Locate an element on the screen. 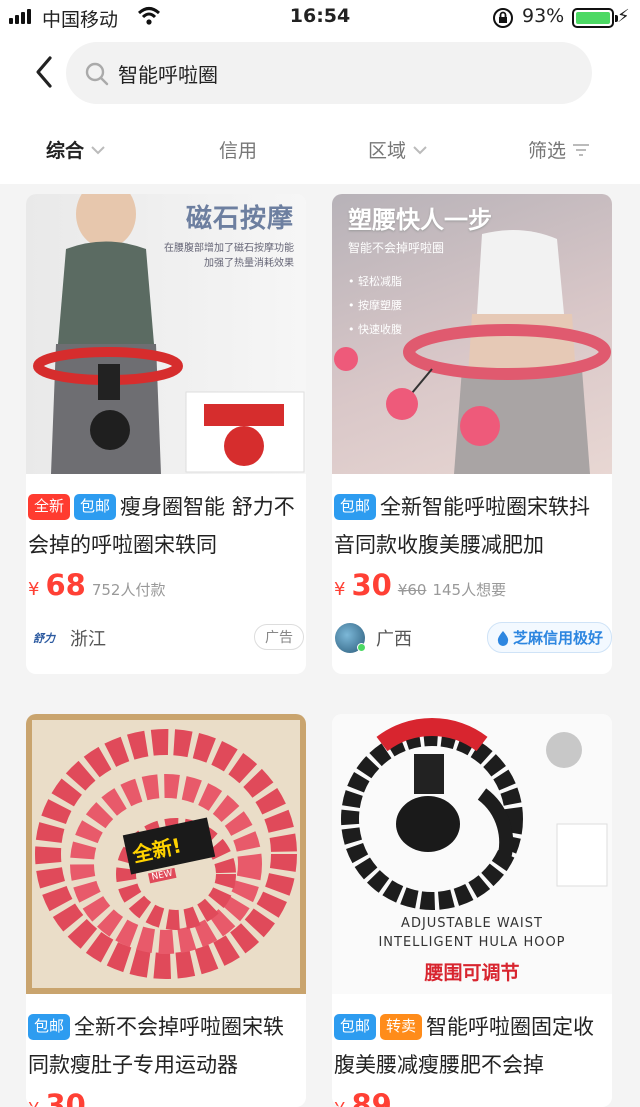 This screenshot has height=1107, width=640. original-price: ¥60 is located at coordinates (412, 590).